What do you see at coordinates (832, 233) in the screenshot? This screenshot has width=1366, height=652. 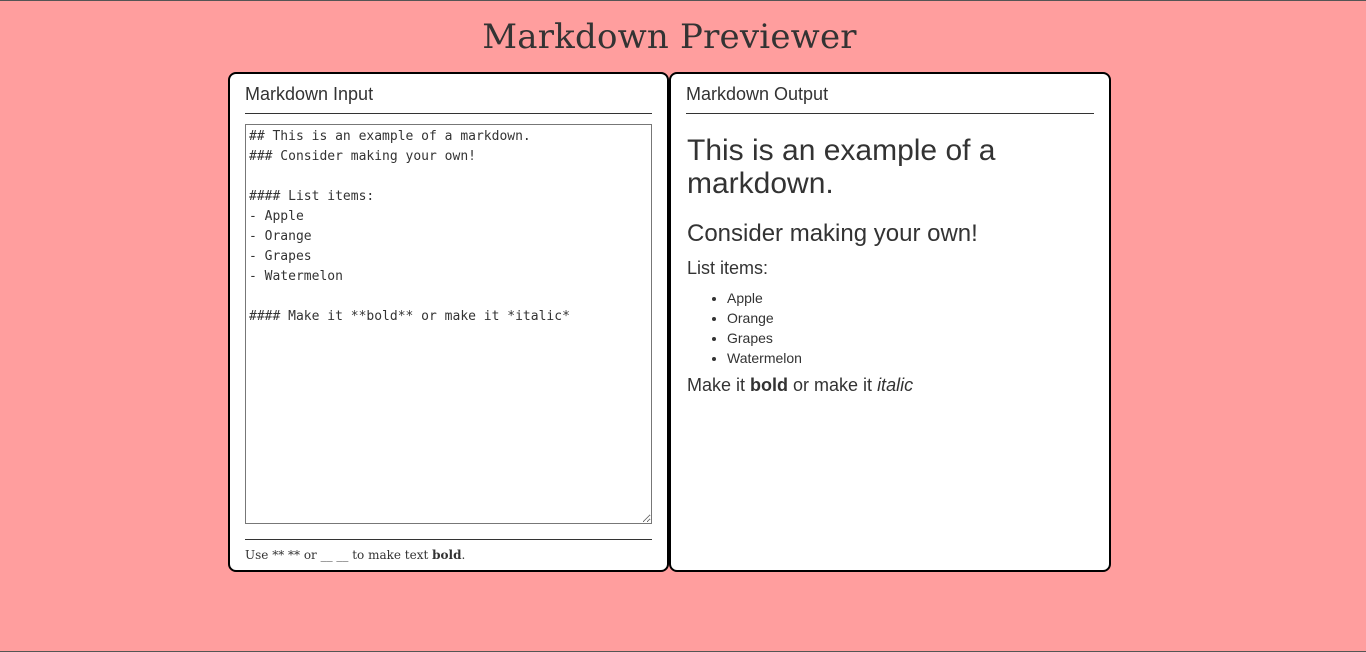 I see `preview-h3: Consider making your own!` at bounding box center [832, 233].